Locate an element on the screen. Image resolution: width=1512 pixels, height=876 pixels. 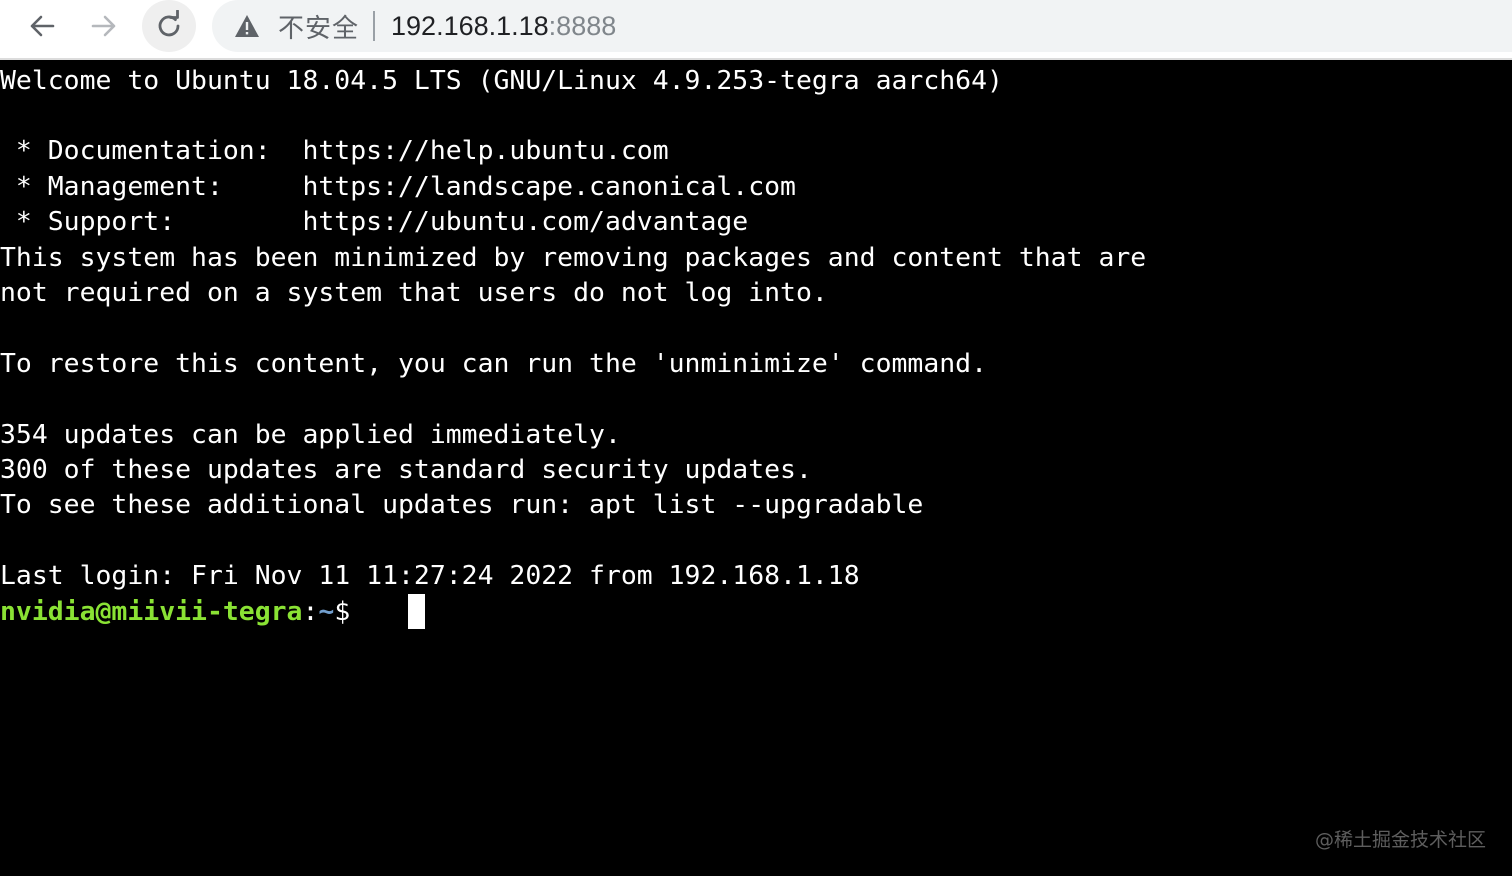
security-indicator: 不安全 is located at coordinates (285, 26).